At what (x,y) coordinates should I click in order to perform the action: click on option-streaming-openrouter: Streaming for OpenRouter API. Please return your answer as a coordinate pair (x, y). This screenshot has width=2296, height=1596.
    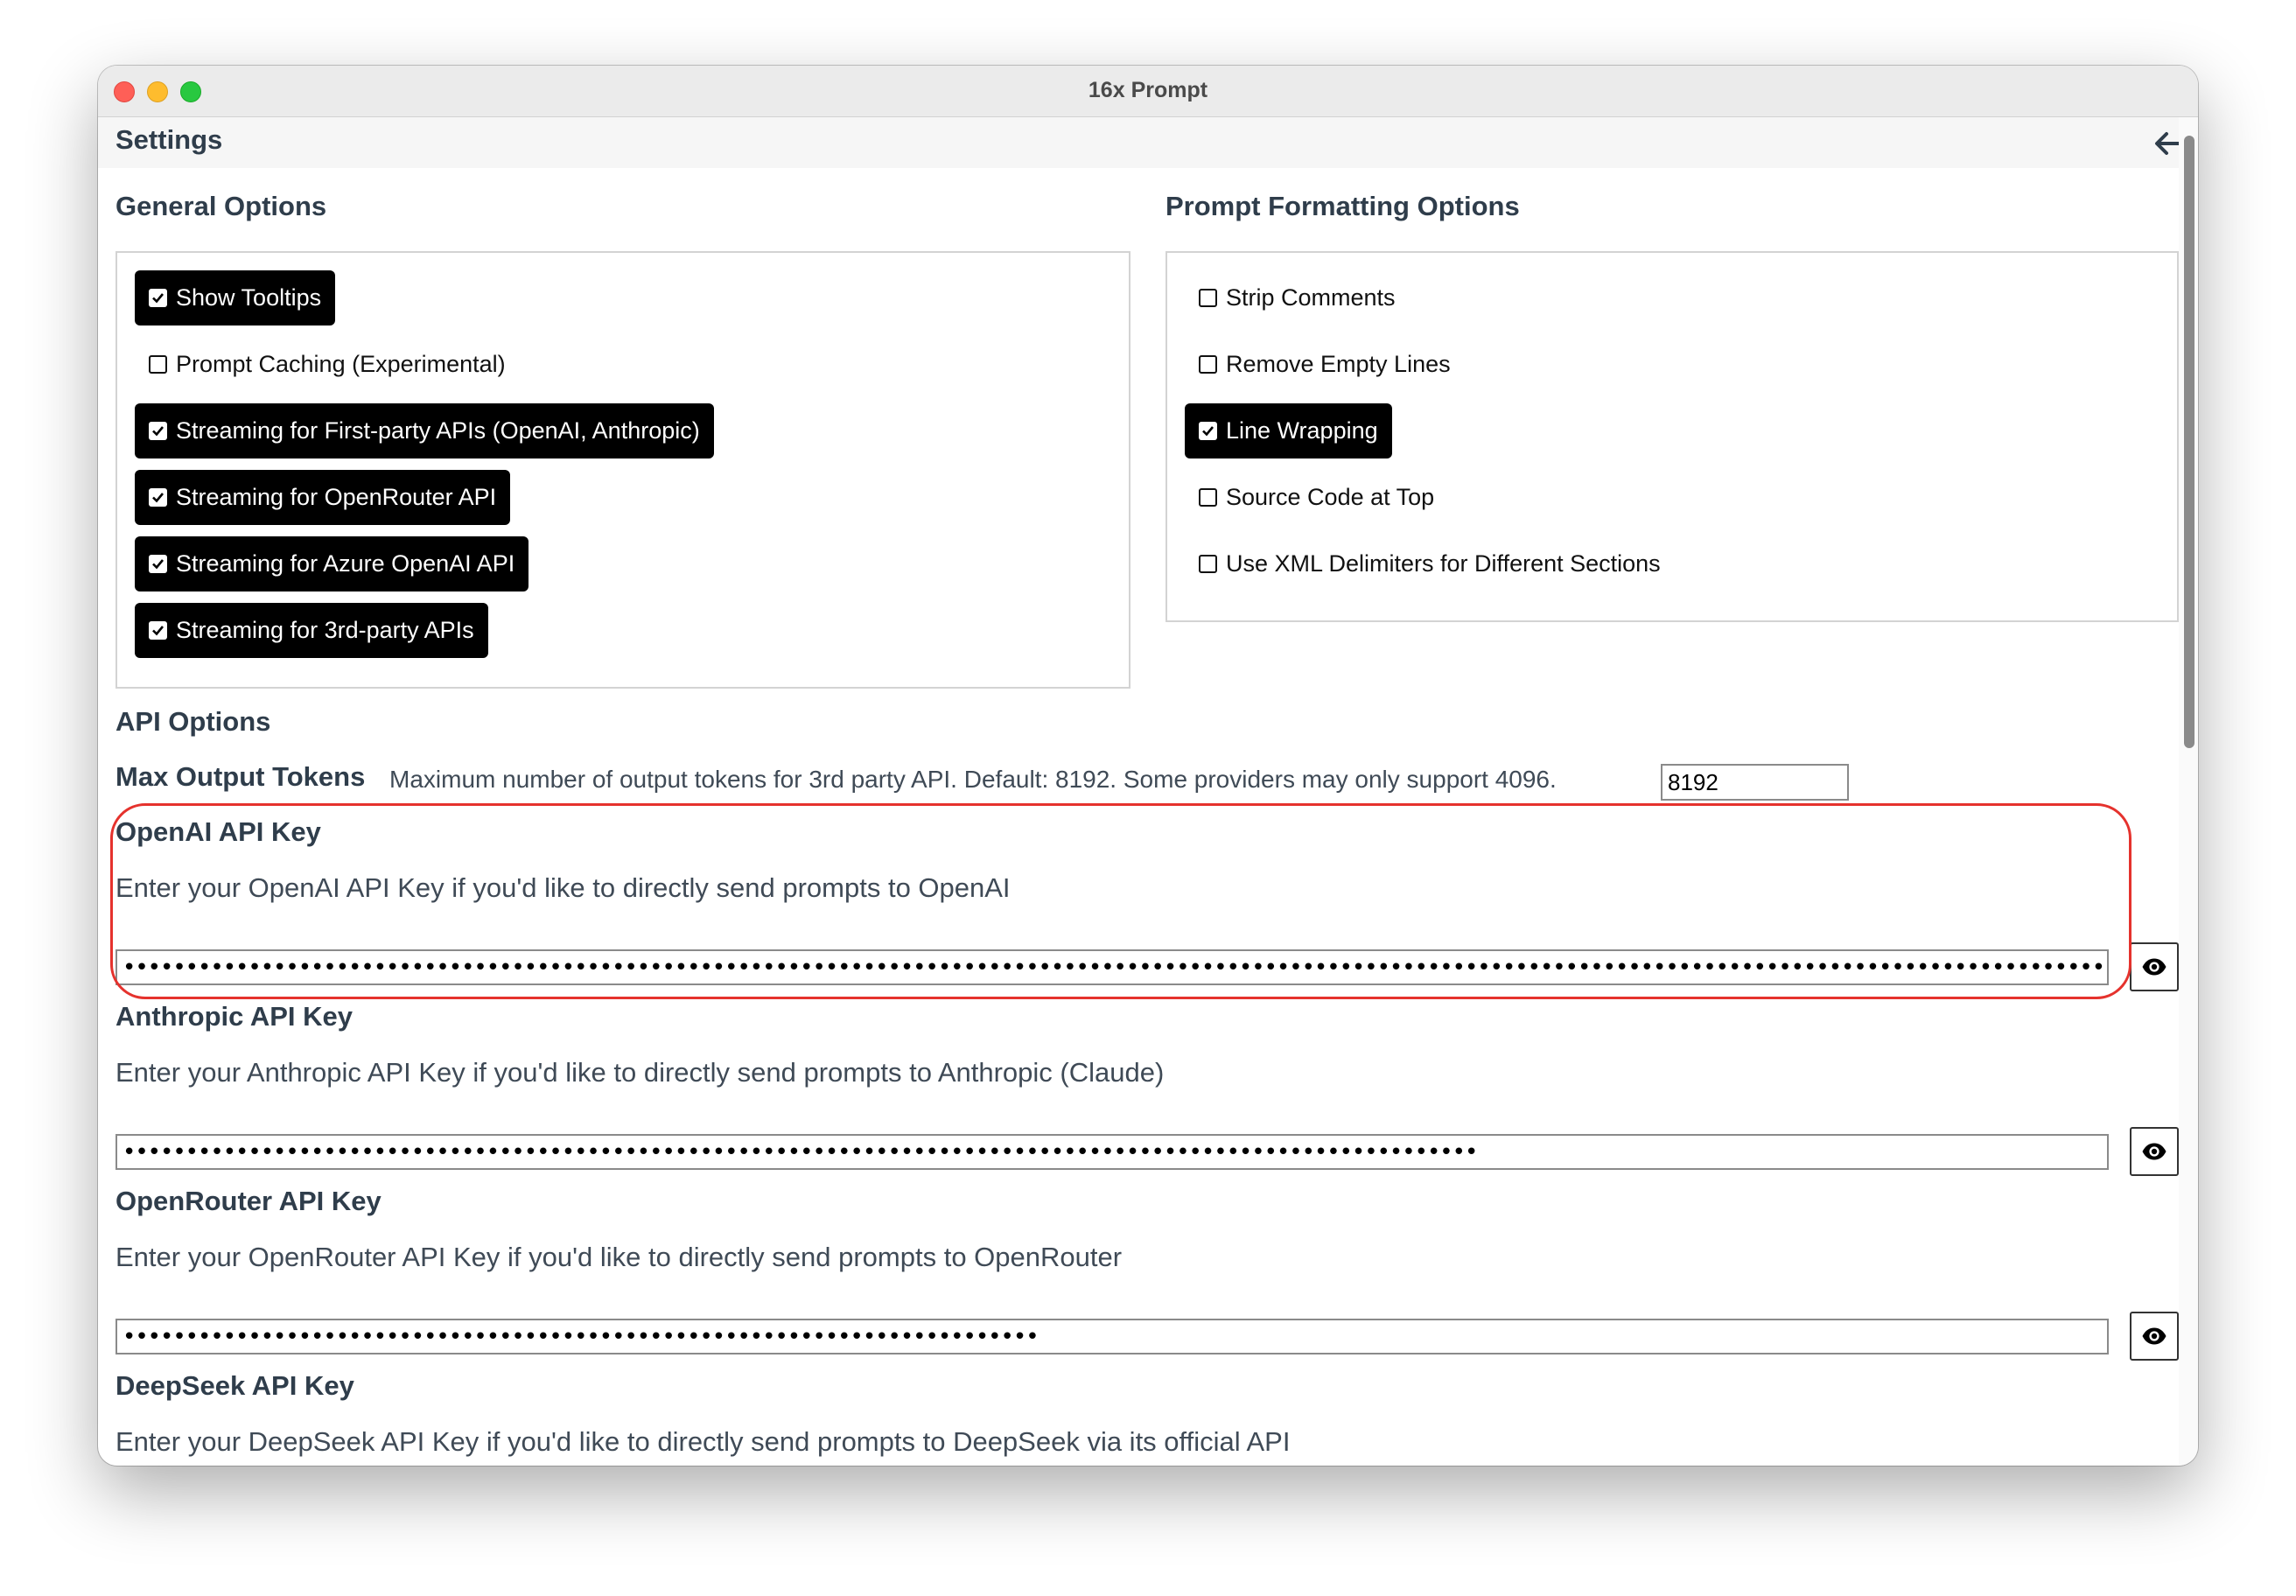
    Looking at the image, I should click on (323, 497).